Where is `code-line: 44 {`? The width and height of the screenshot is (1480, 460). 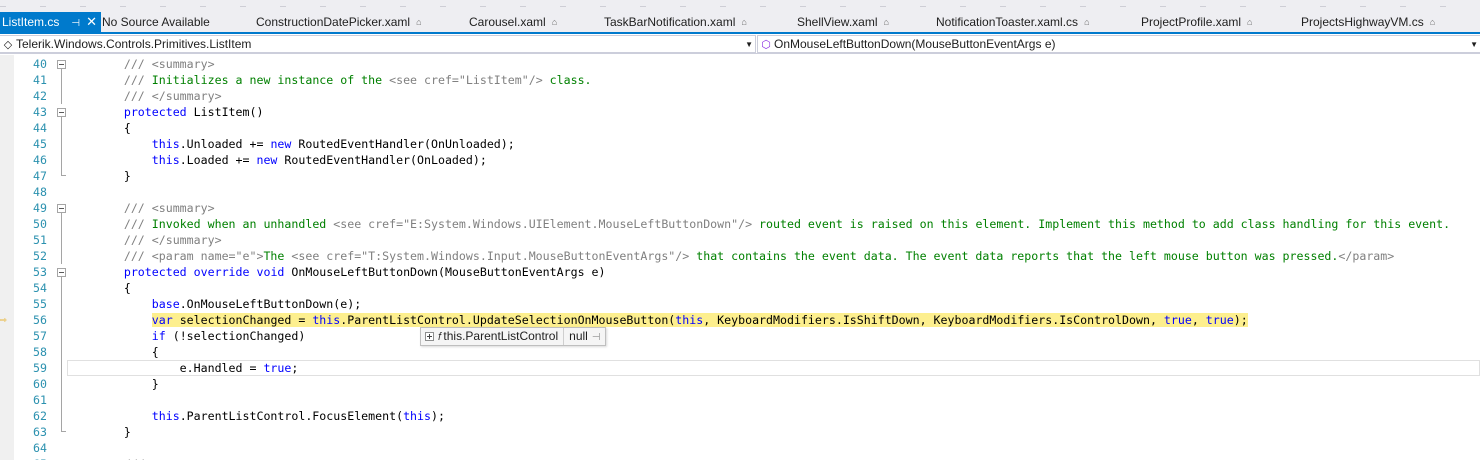
code-line: 44 { is located at coordinates (740, 128).